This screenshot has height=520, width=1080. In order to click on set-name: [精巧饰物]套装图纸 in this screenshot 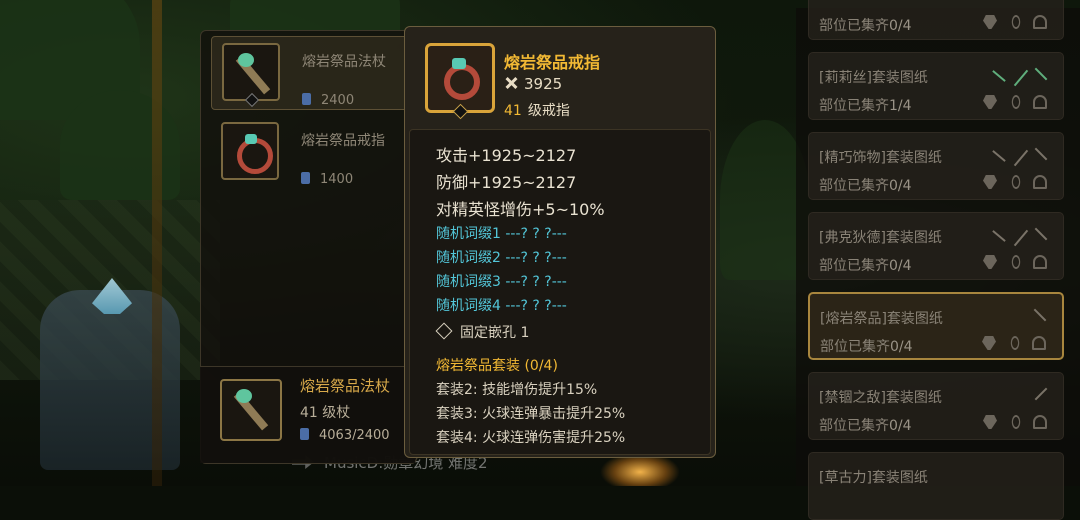, I will do `click(880, 158)`.